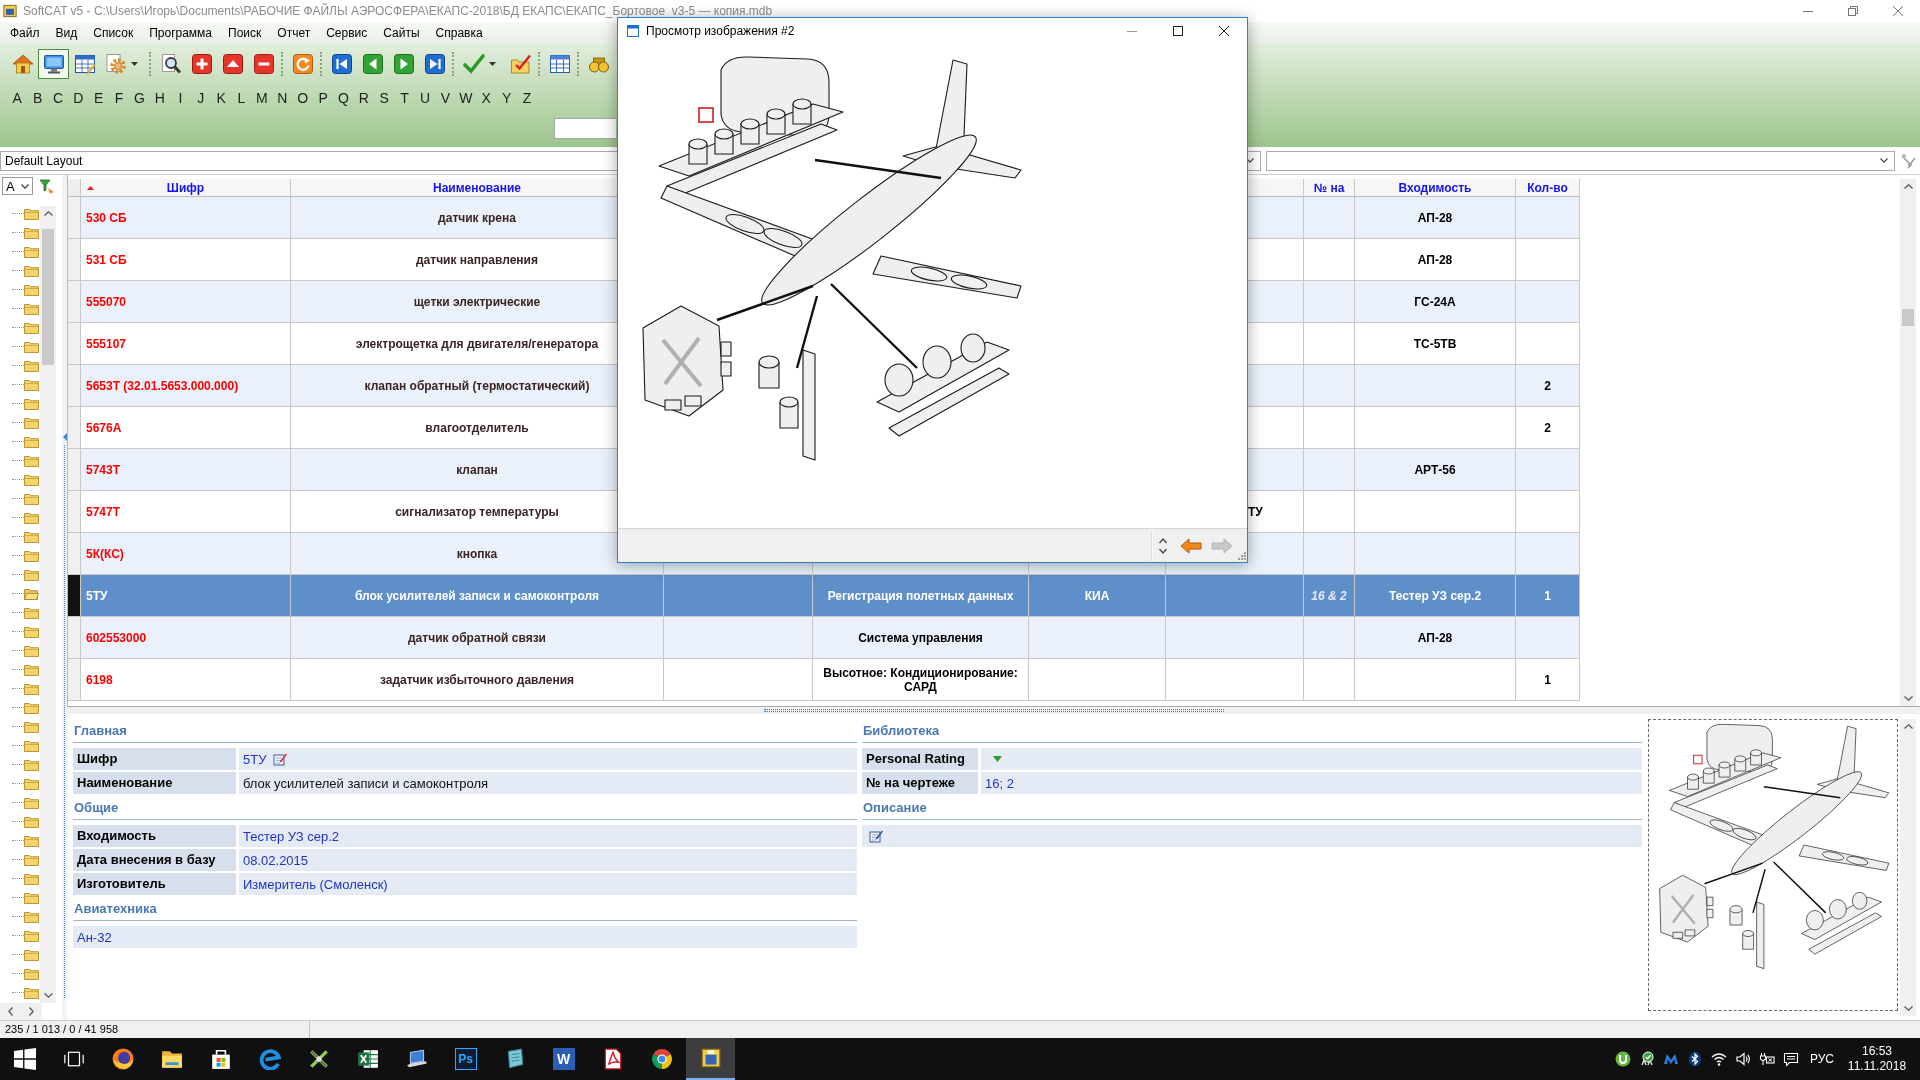 This screenshot has height=1080, width=1920. I want to click on letter-link: Y, so click(506, 98).